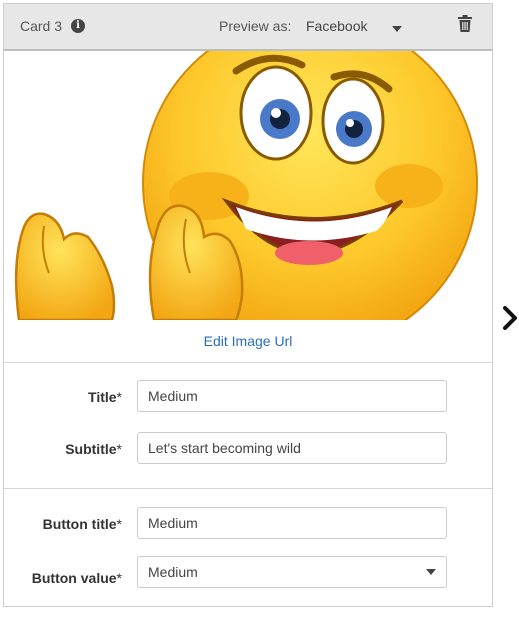 This screenshot has width=519, height=621. What do you see at coordinates (93, 449) in the screenshot?
I see `subtitle-label: Subtitle*` at bounding box center [93, 449].